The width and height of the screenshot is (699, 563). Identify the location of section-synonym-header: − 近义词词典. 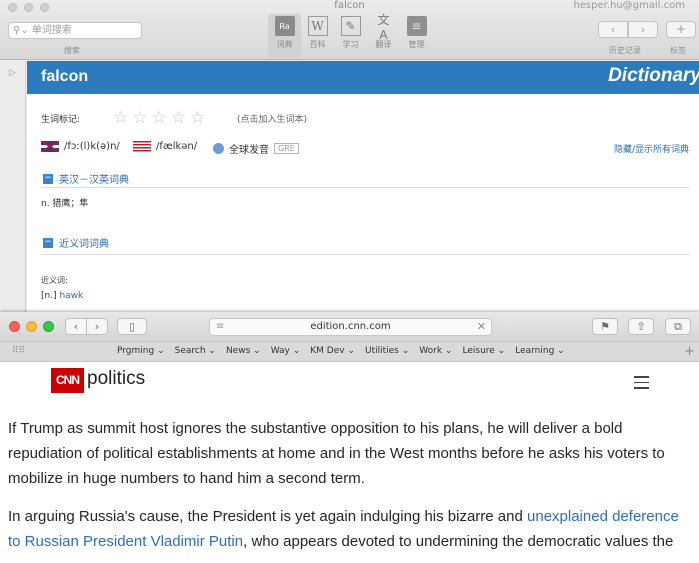
(76, 242).